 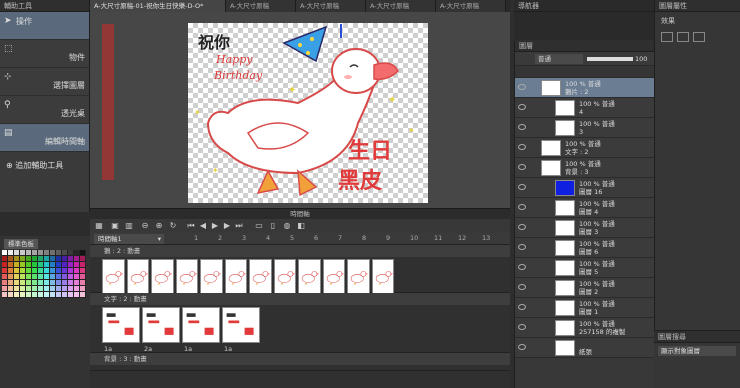 I want to click on sub-tool-timeline-edit: ▤ 編輯時間軸, so click(x=44, y=138).